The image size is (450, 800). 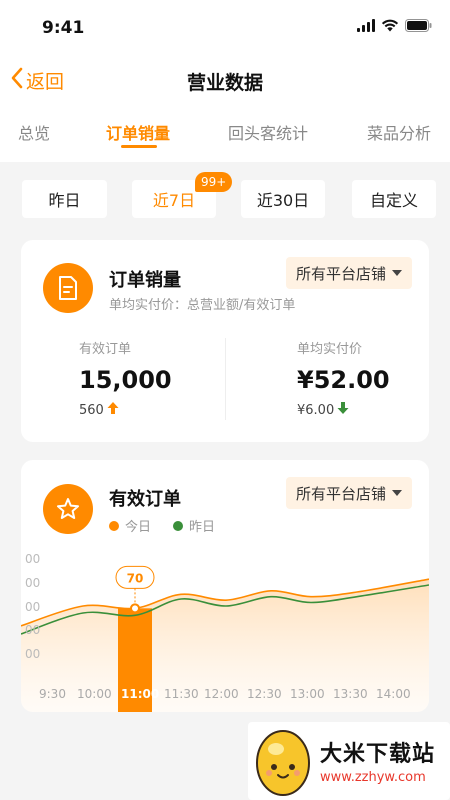 I want to click on page-title: 营业数据, so click(x=224, y=83).